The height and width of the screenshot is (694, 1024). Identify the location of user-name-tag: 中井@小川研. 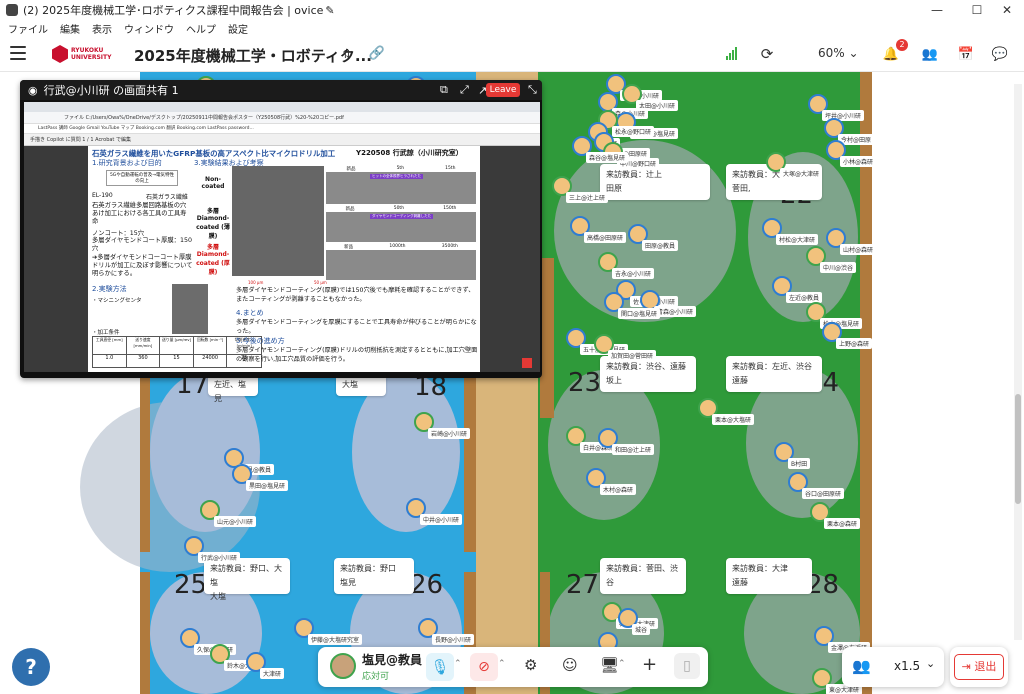
(441, 519).